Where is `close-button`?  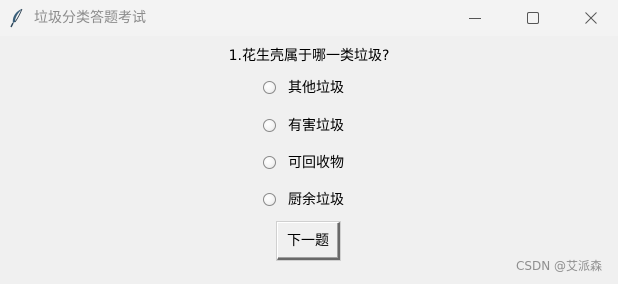
close-button is located at coordinates (591, 18).